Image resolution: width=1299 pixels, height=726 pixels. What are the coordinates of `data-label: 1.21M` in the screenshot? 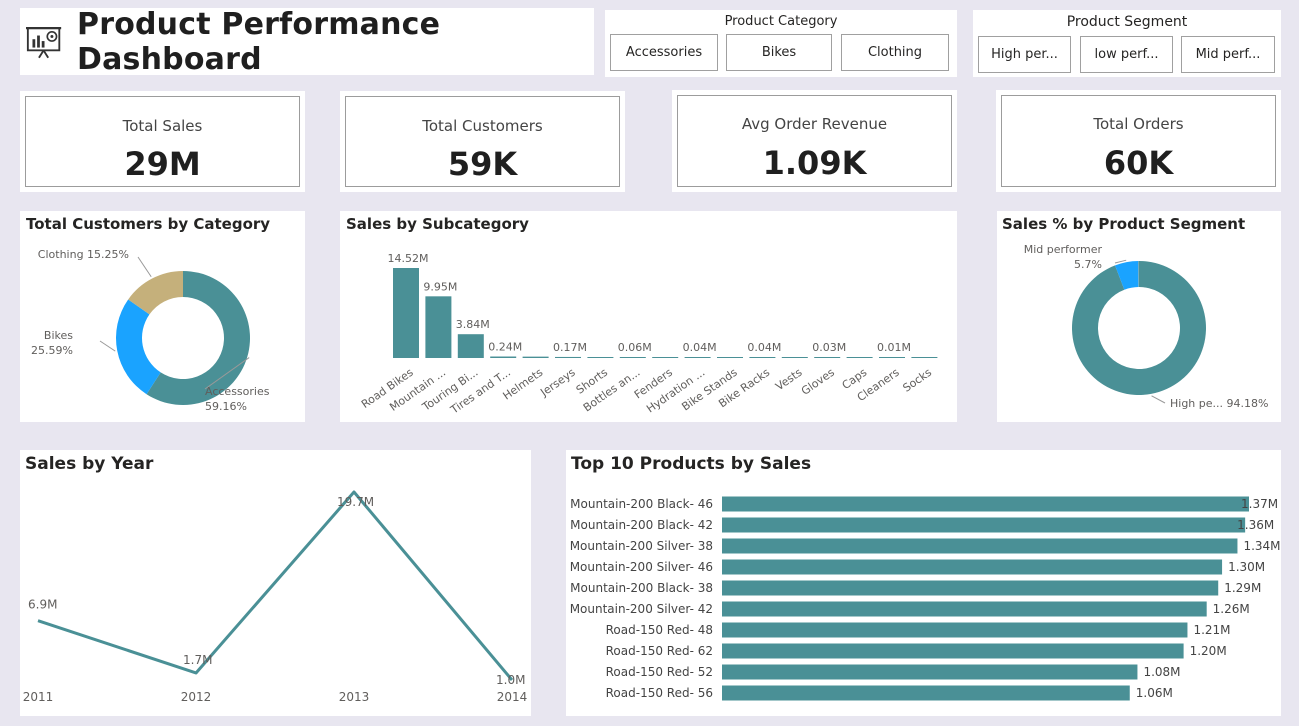 It's located at (1211, 630).